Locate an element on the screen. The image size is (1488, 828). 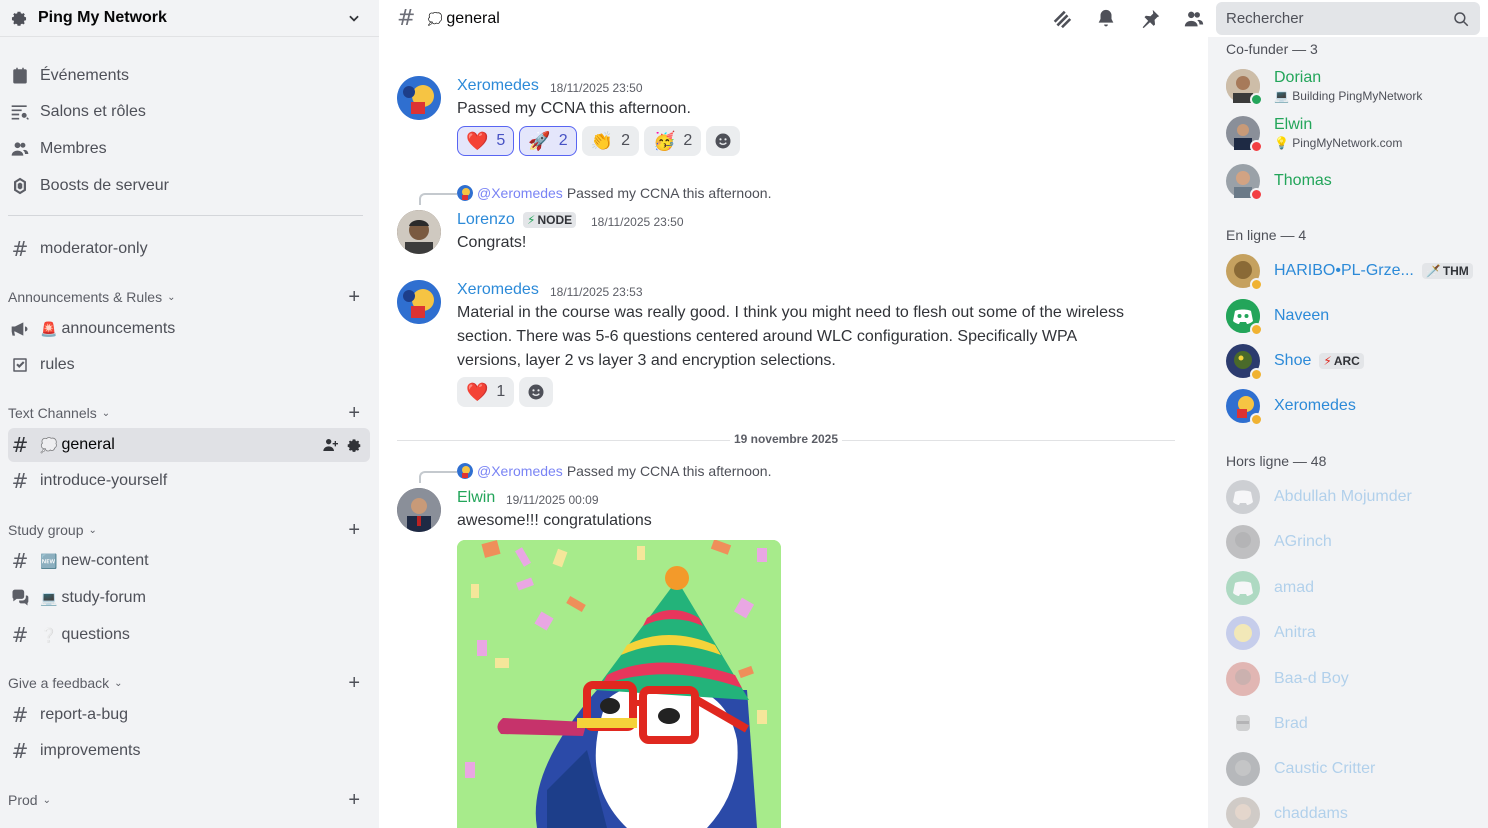
sidebar-item-label: Membres is located at coordinates (73, 148).